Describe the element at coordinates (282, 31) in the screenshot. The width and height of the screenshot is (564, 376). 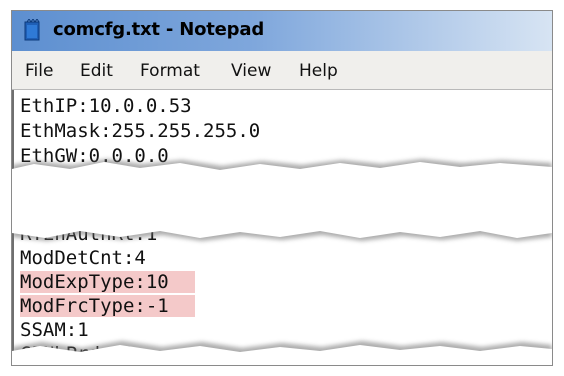
I see `title-bar: comcfg.txt - Notepad` at that location.